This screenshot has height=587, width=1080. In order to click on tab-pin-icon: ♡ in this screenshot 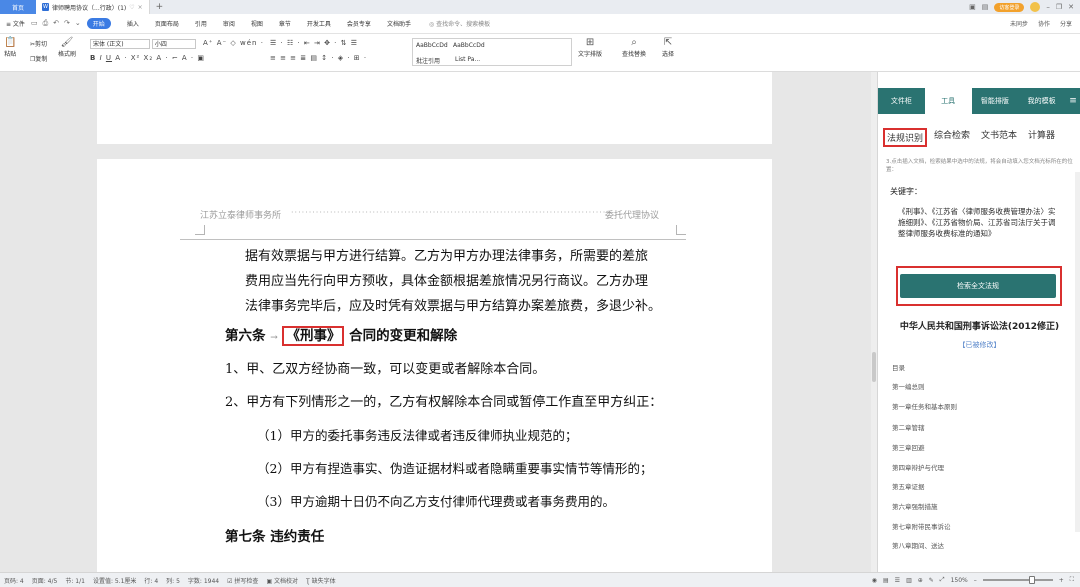, I will do `click(131, 7)`.